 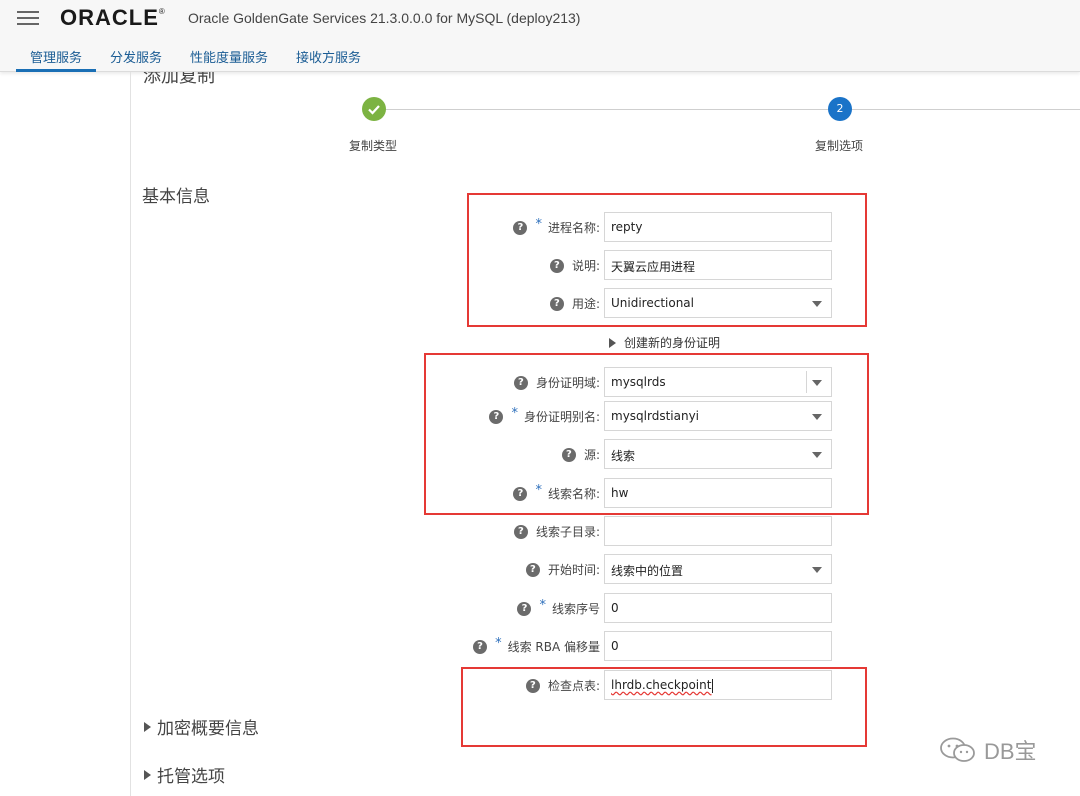 What do you see at coordinates (28, 18) in the screenshot?
I see `hamburger-menu-icon` at bounding box center [28, 18].